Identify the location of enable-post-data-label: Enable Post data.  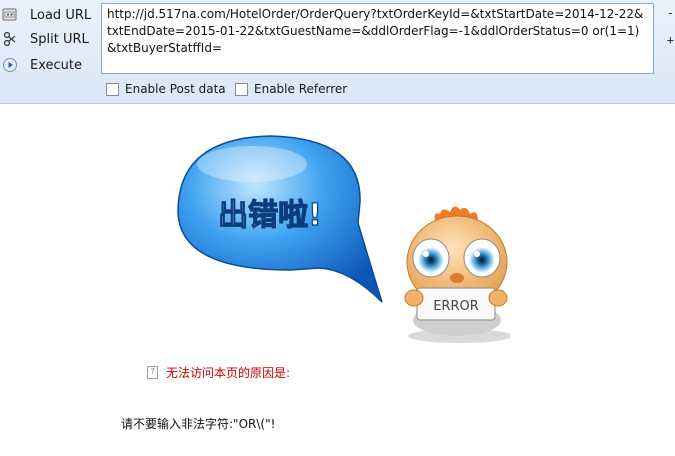
(175, 89).